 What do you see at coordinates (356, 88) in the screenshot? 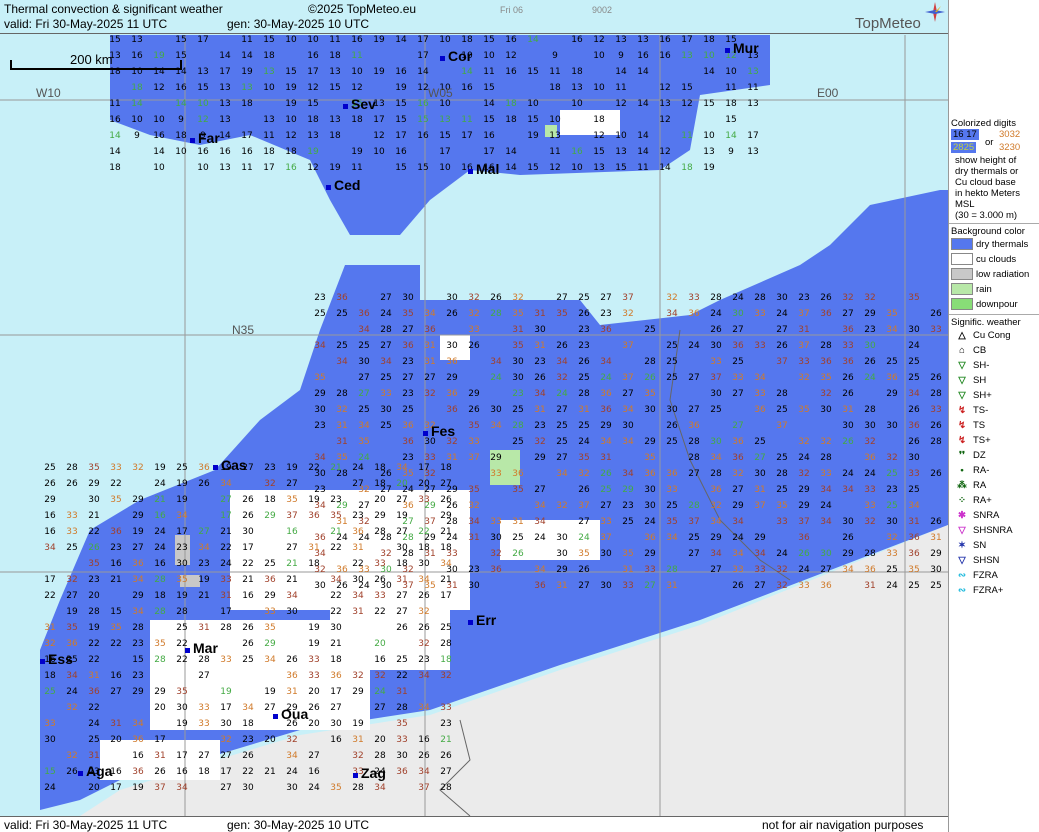
I see `thermal-digit: 12` at bounding box center [356, 88].